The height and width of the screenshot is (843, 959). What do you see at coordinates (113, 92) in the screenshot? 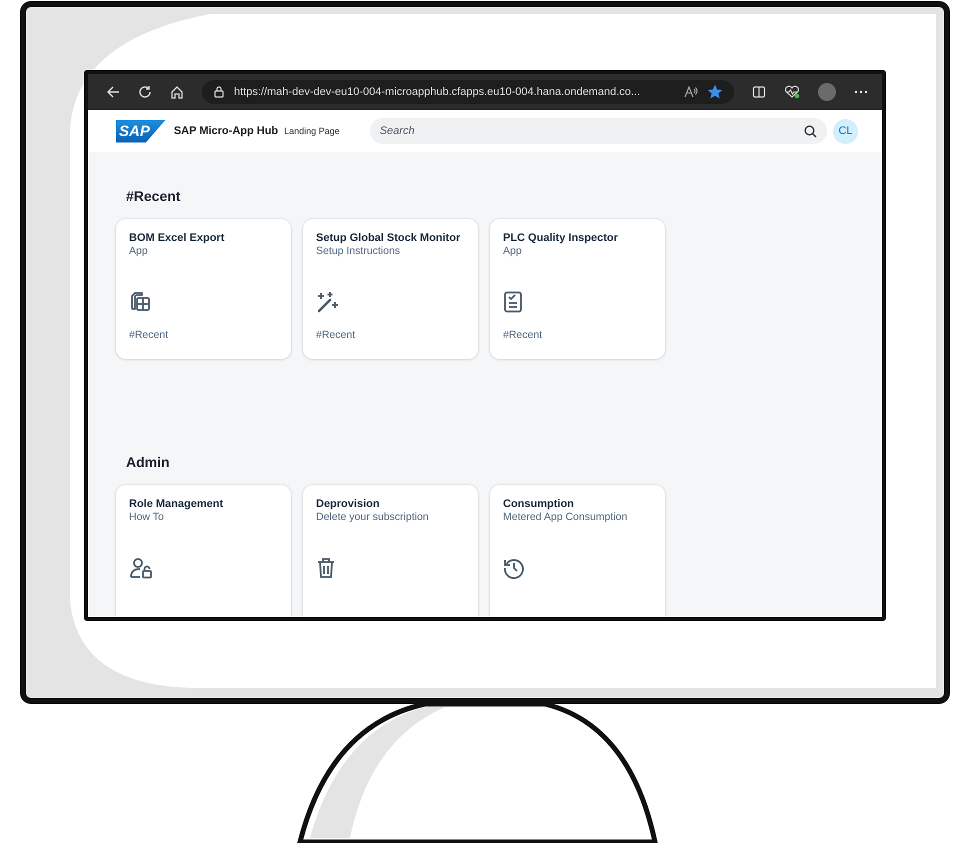
I see `back-arrow-icon` at bounding box center [113, 92].